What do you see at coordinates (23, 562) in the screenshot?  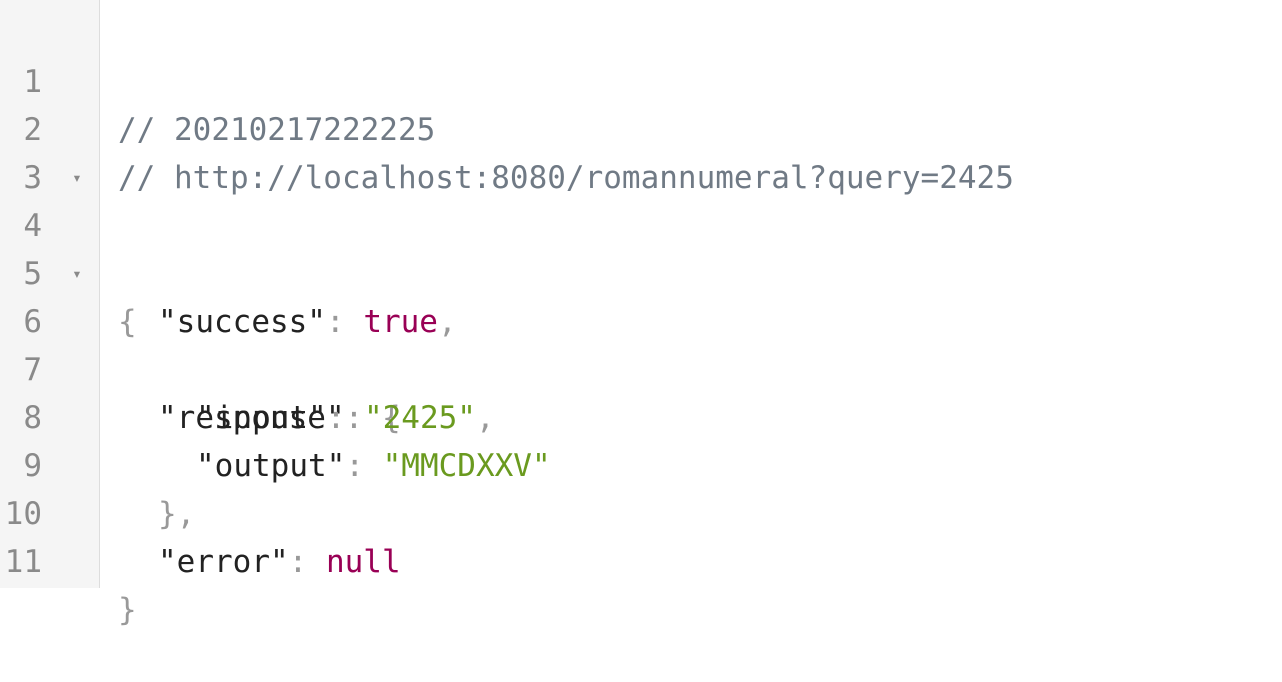 I see `line-number: 11` at bounding box center [23, 562].